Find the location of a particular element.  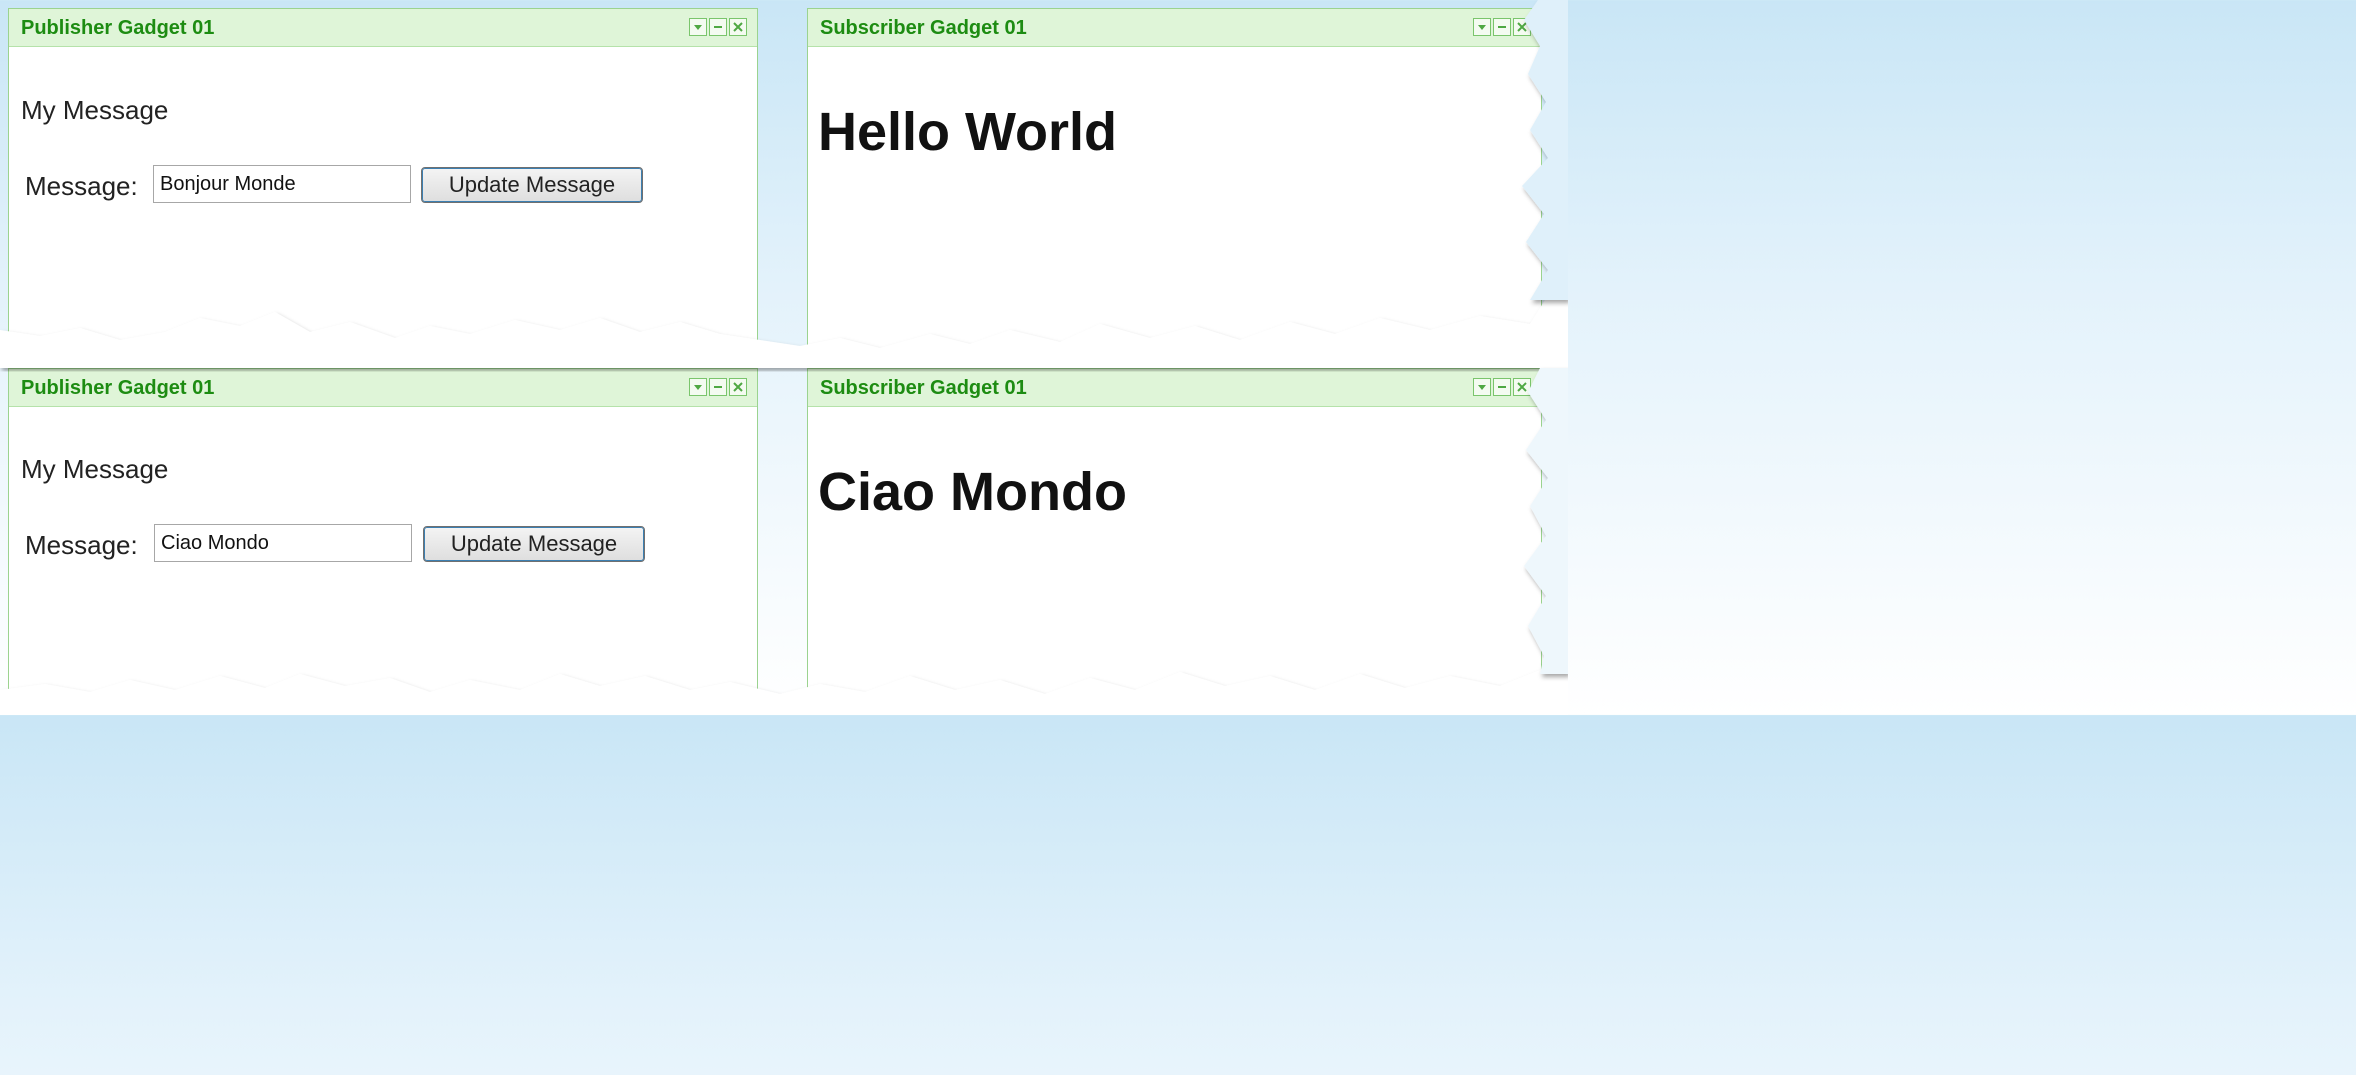

torn-edge-right-bottom is located at coordinates (1546, 521).